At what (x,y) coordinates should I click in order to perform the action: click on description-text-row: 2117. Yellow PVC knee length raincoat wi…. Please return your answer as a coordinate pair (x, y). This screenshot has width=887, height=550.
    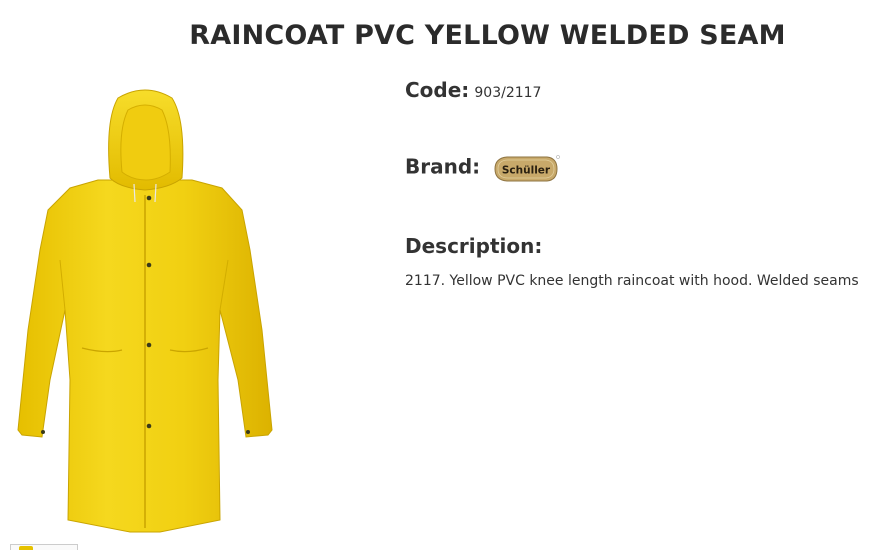
    Looking at the image, I should click on (632, 279).